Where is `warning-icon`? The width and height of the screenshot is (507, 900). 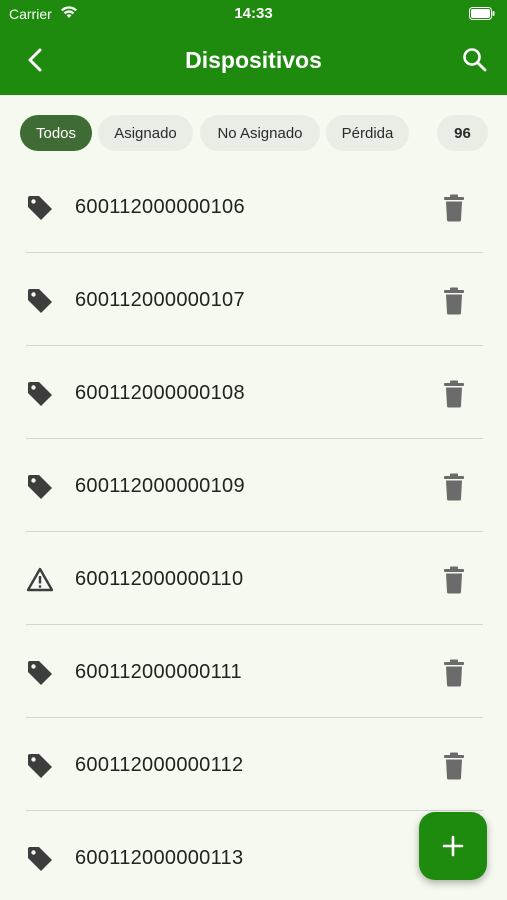
warning-icon is located at coordinates (40, 579).